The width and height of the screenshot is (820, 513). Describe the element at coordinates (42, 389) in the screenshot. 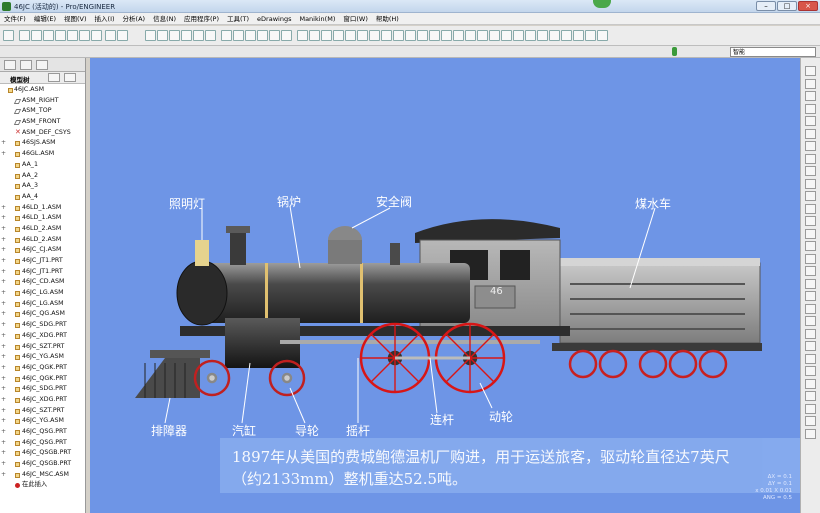

I see `model-tree-item: 46JC_SDG.PRT` at that location.